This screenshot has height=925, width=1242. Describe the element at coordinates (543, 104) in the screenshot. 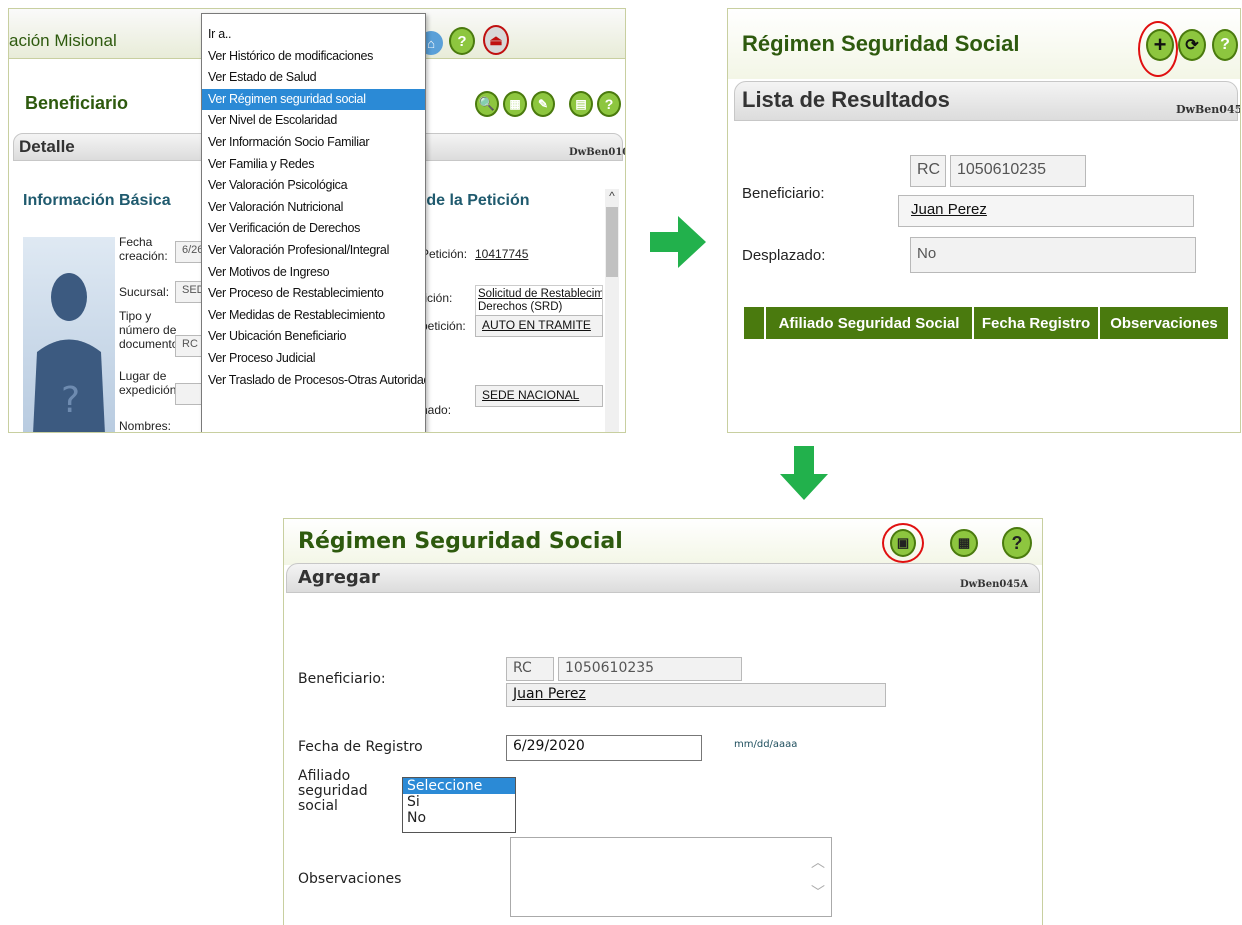

I see `edit-icon: ✎` at that location.